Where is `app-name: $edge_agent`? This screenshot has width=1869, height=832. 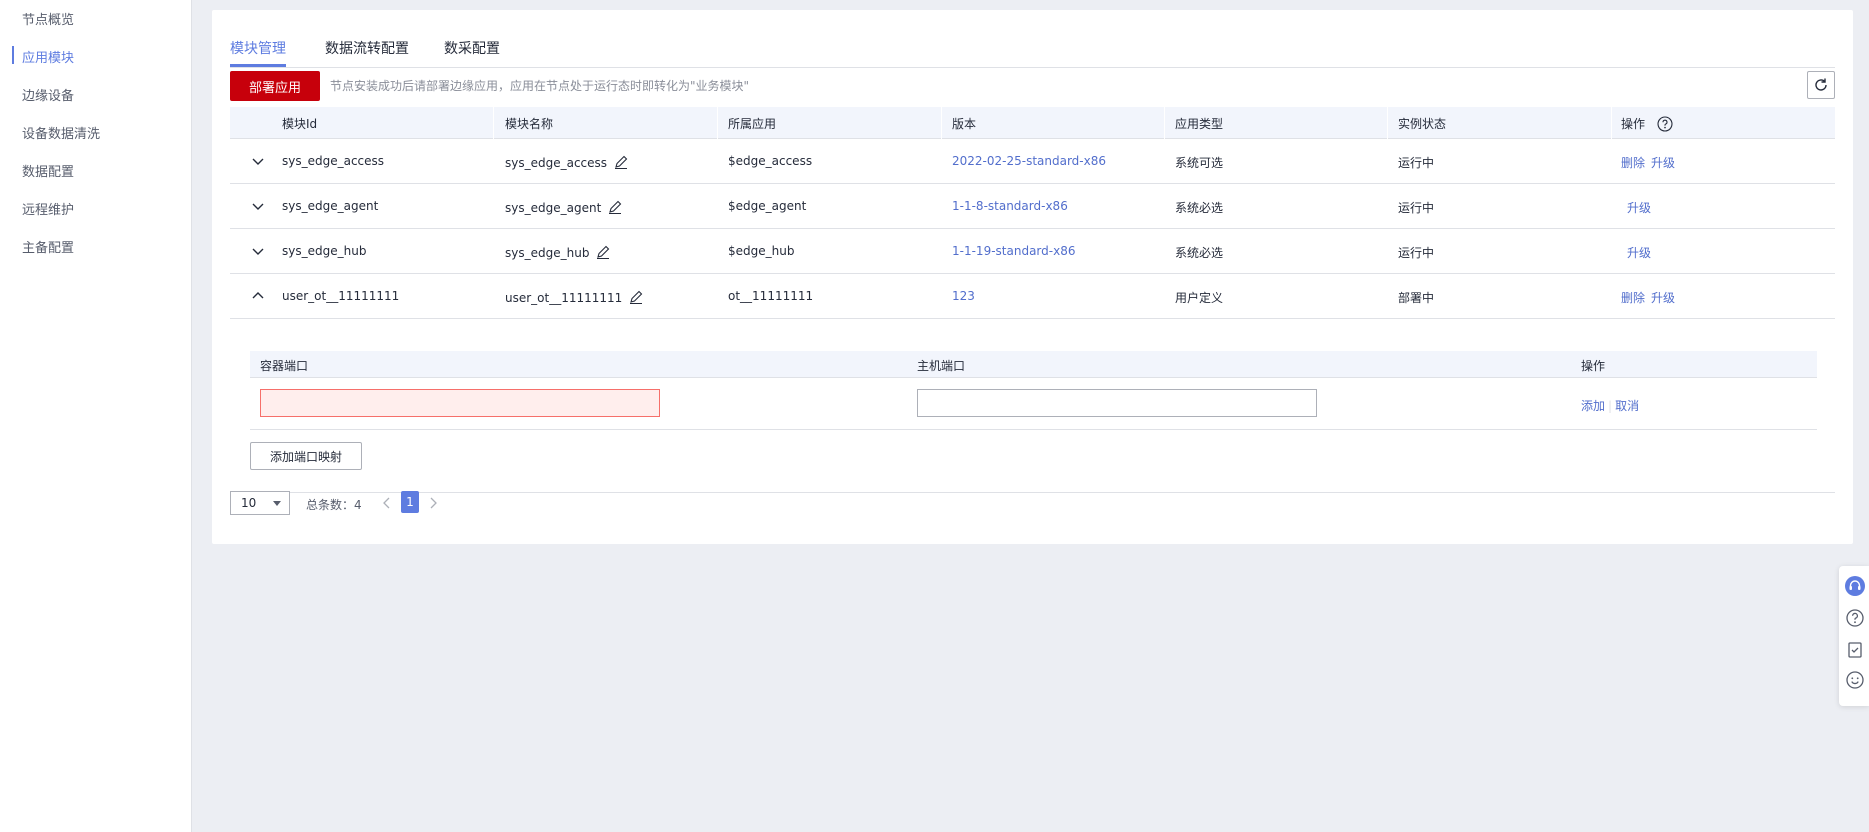 app-name: $edge_agent is located at coordinates (767, 206).